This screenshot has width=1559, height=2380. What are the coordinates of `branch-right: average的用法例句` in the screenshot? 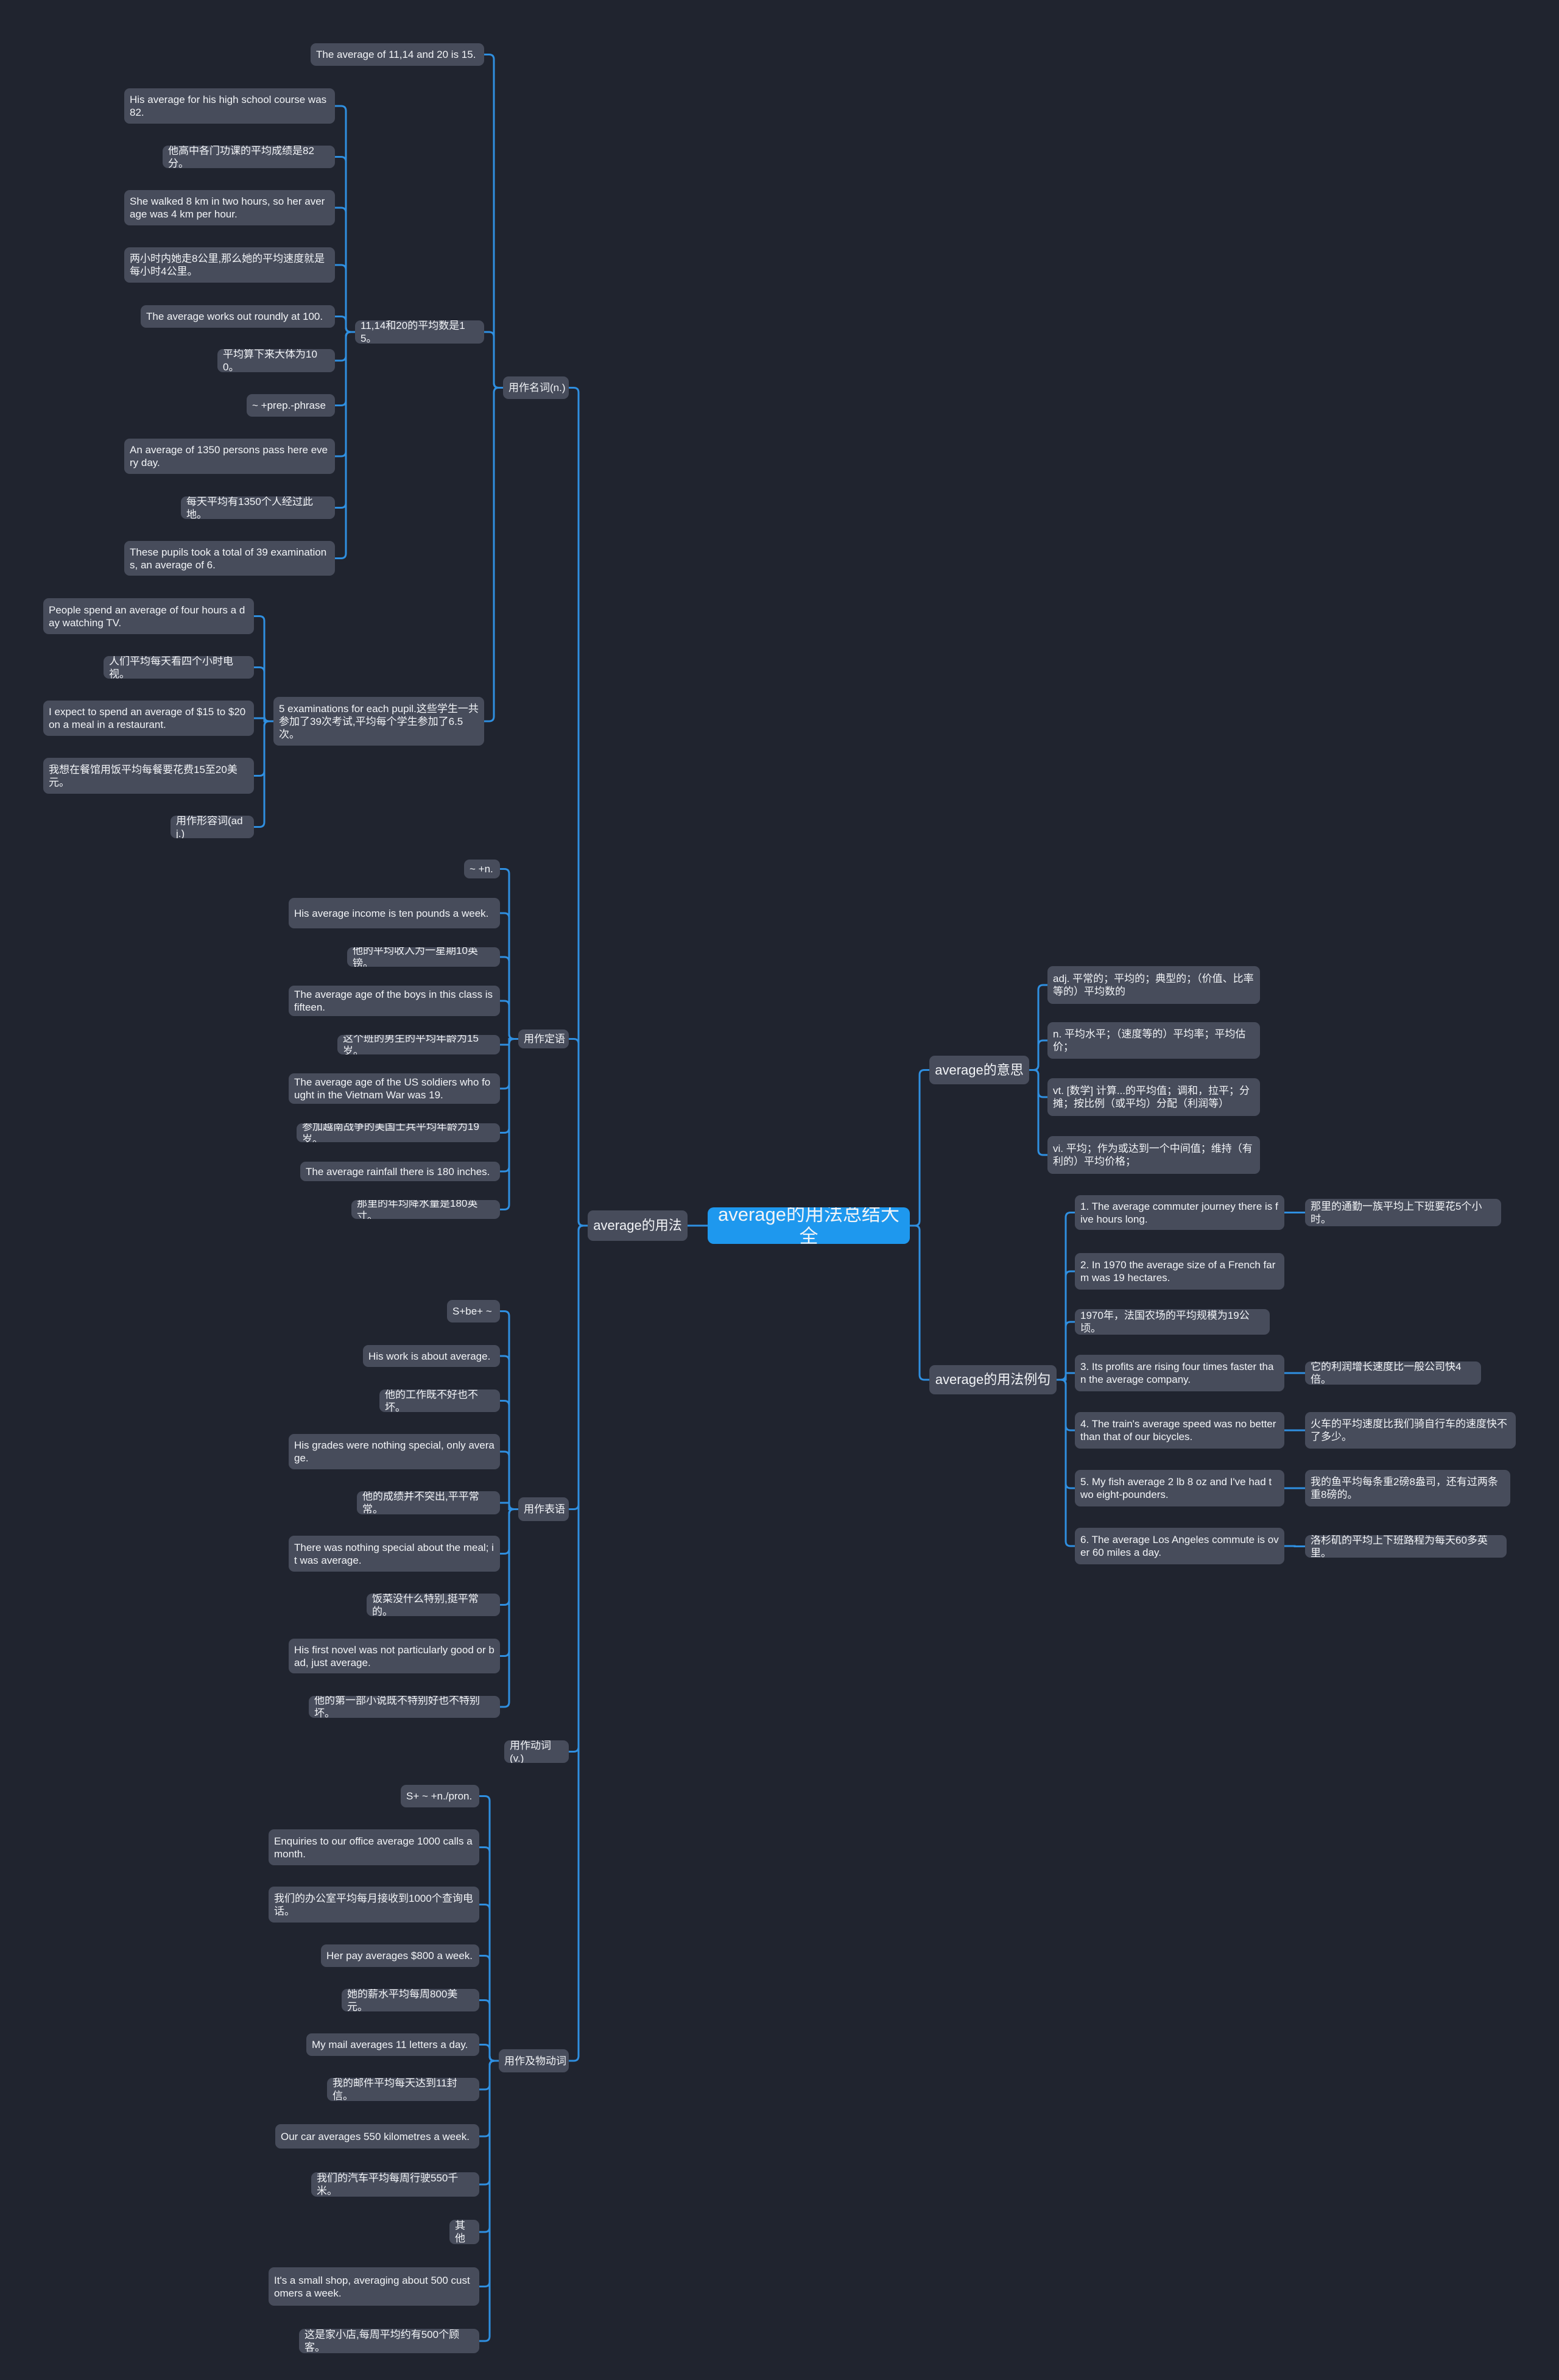 It's located at (993, 1379).